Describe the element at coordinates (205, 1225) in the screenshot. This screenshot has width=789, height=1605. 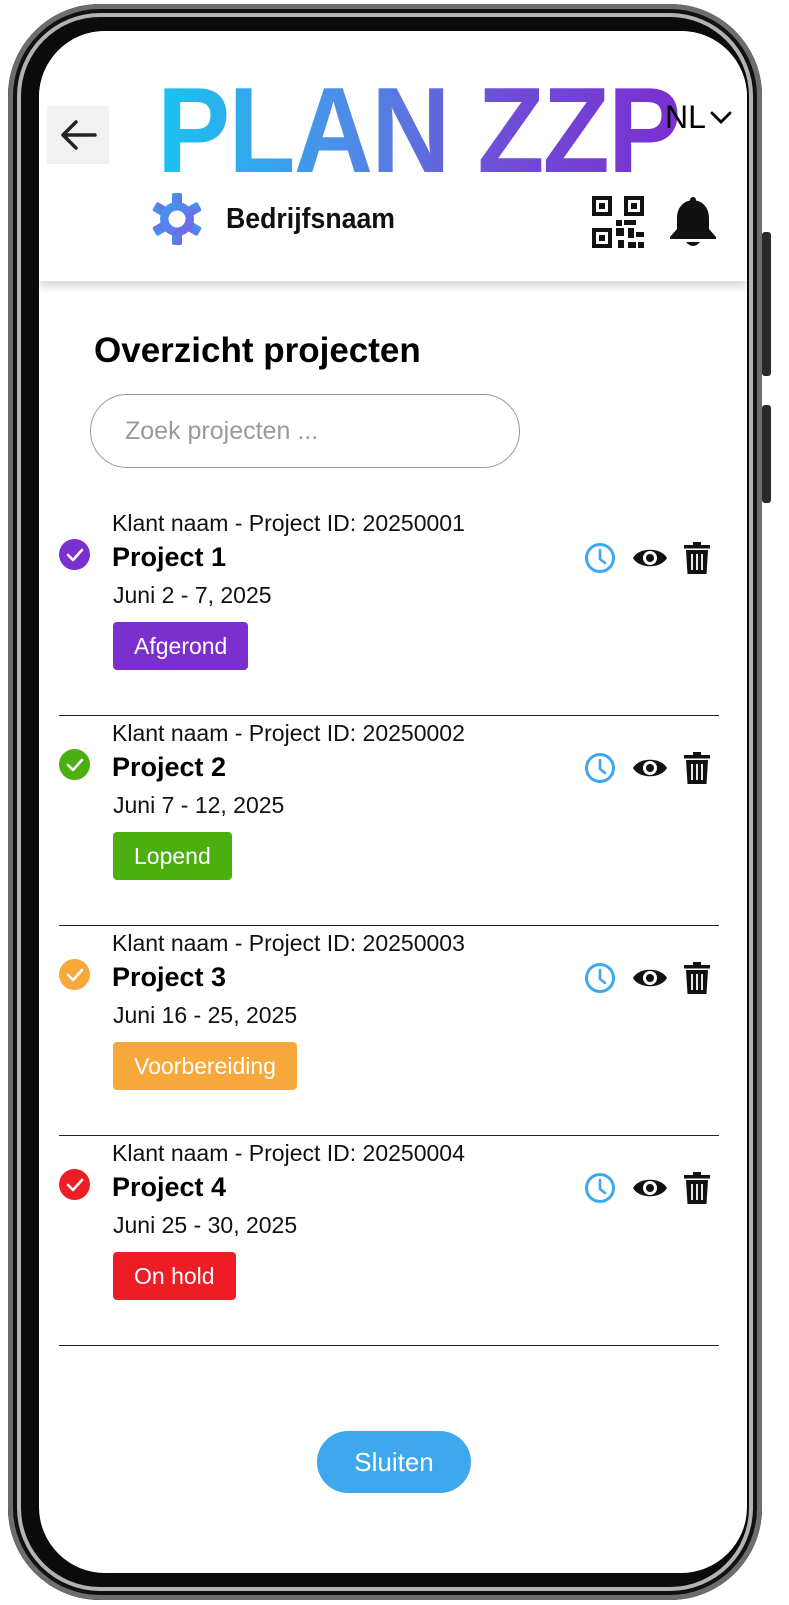
I see `project-dates: Juni 25 - 30, 2025` at that location.